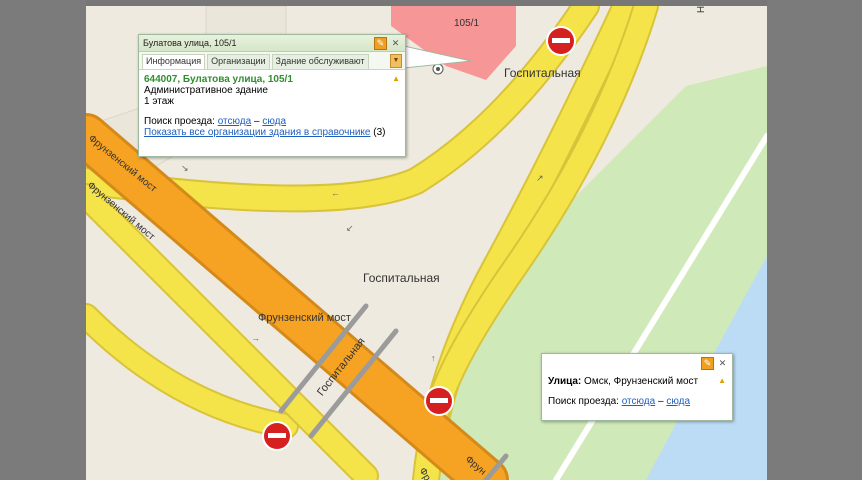 This screenshot has width=862, height=480. I want to click on street-label: Улица:, so click(565, 381).